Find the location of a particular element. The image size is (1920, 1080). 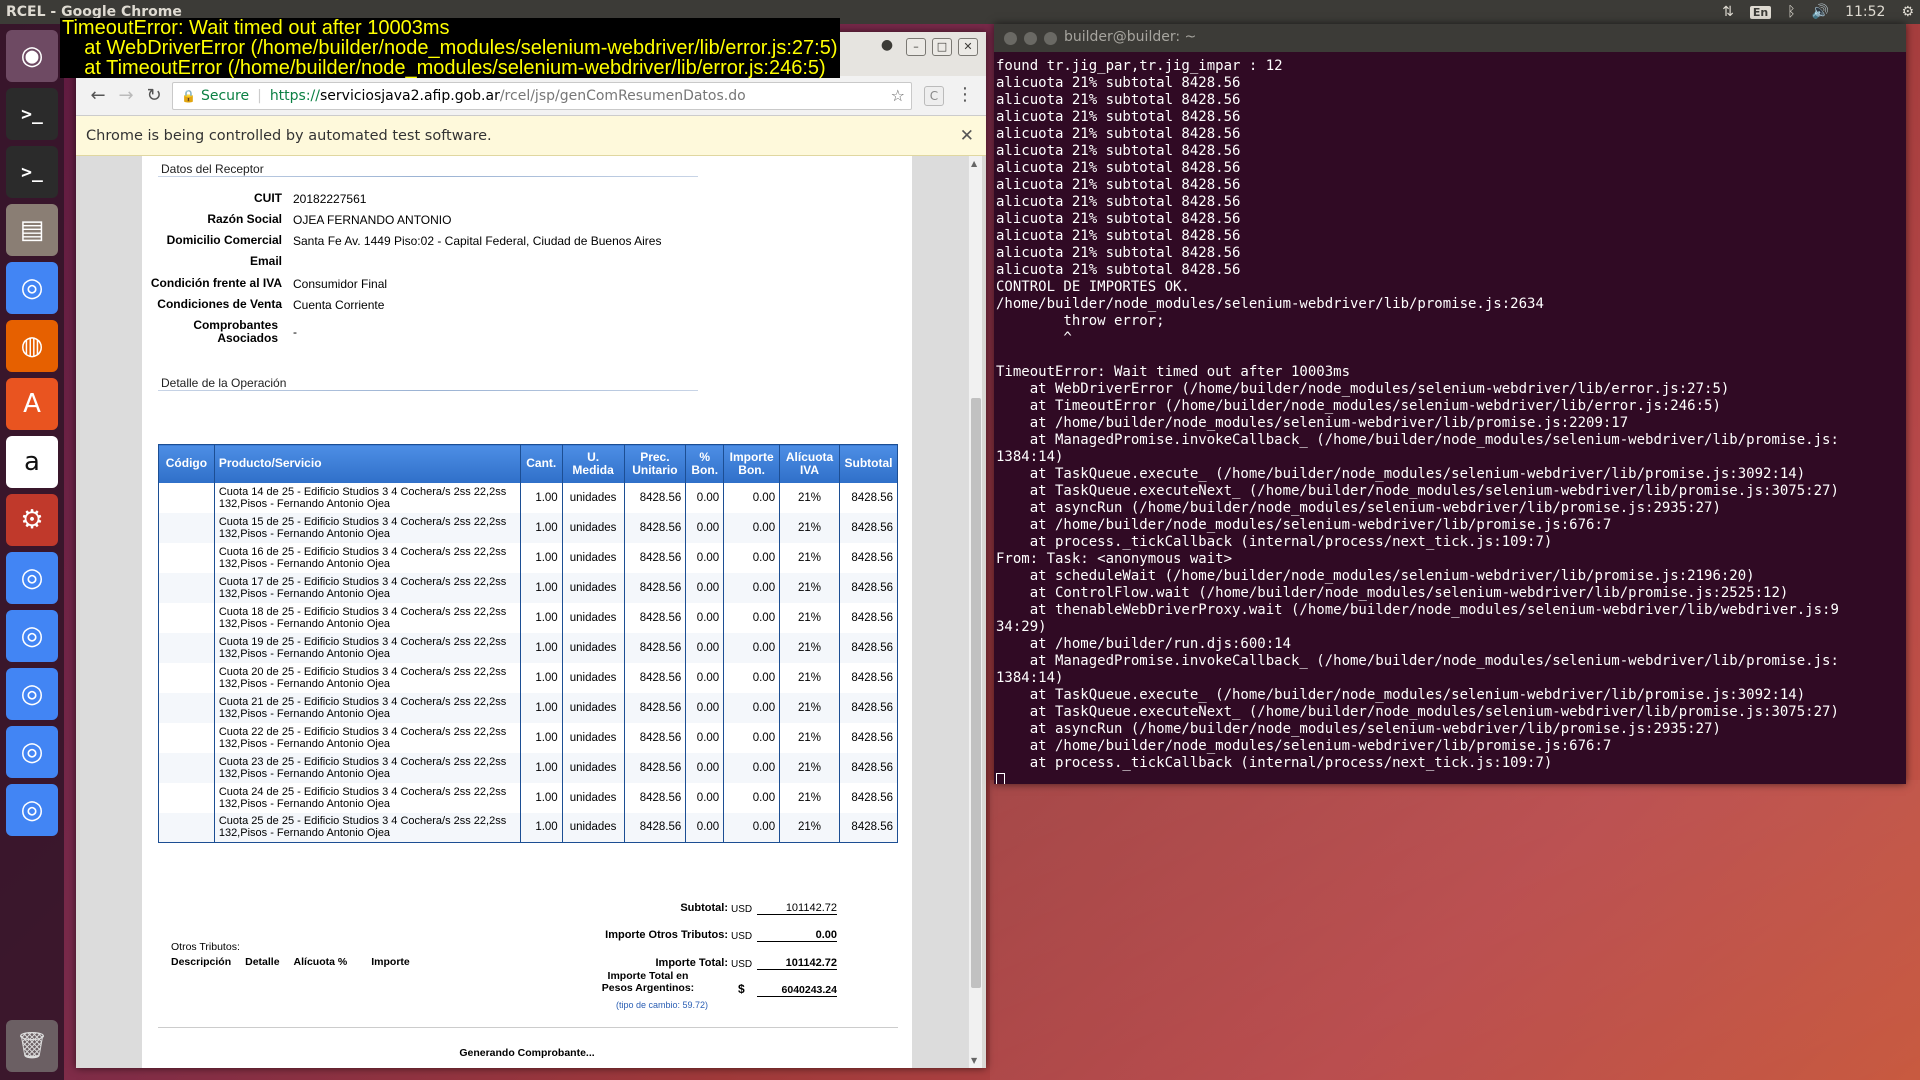

page-scrollbar: ▲ ▼ is located at coordinates (975, 612).